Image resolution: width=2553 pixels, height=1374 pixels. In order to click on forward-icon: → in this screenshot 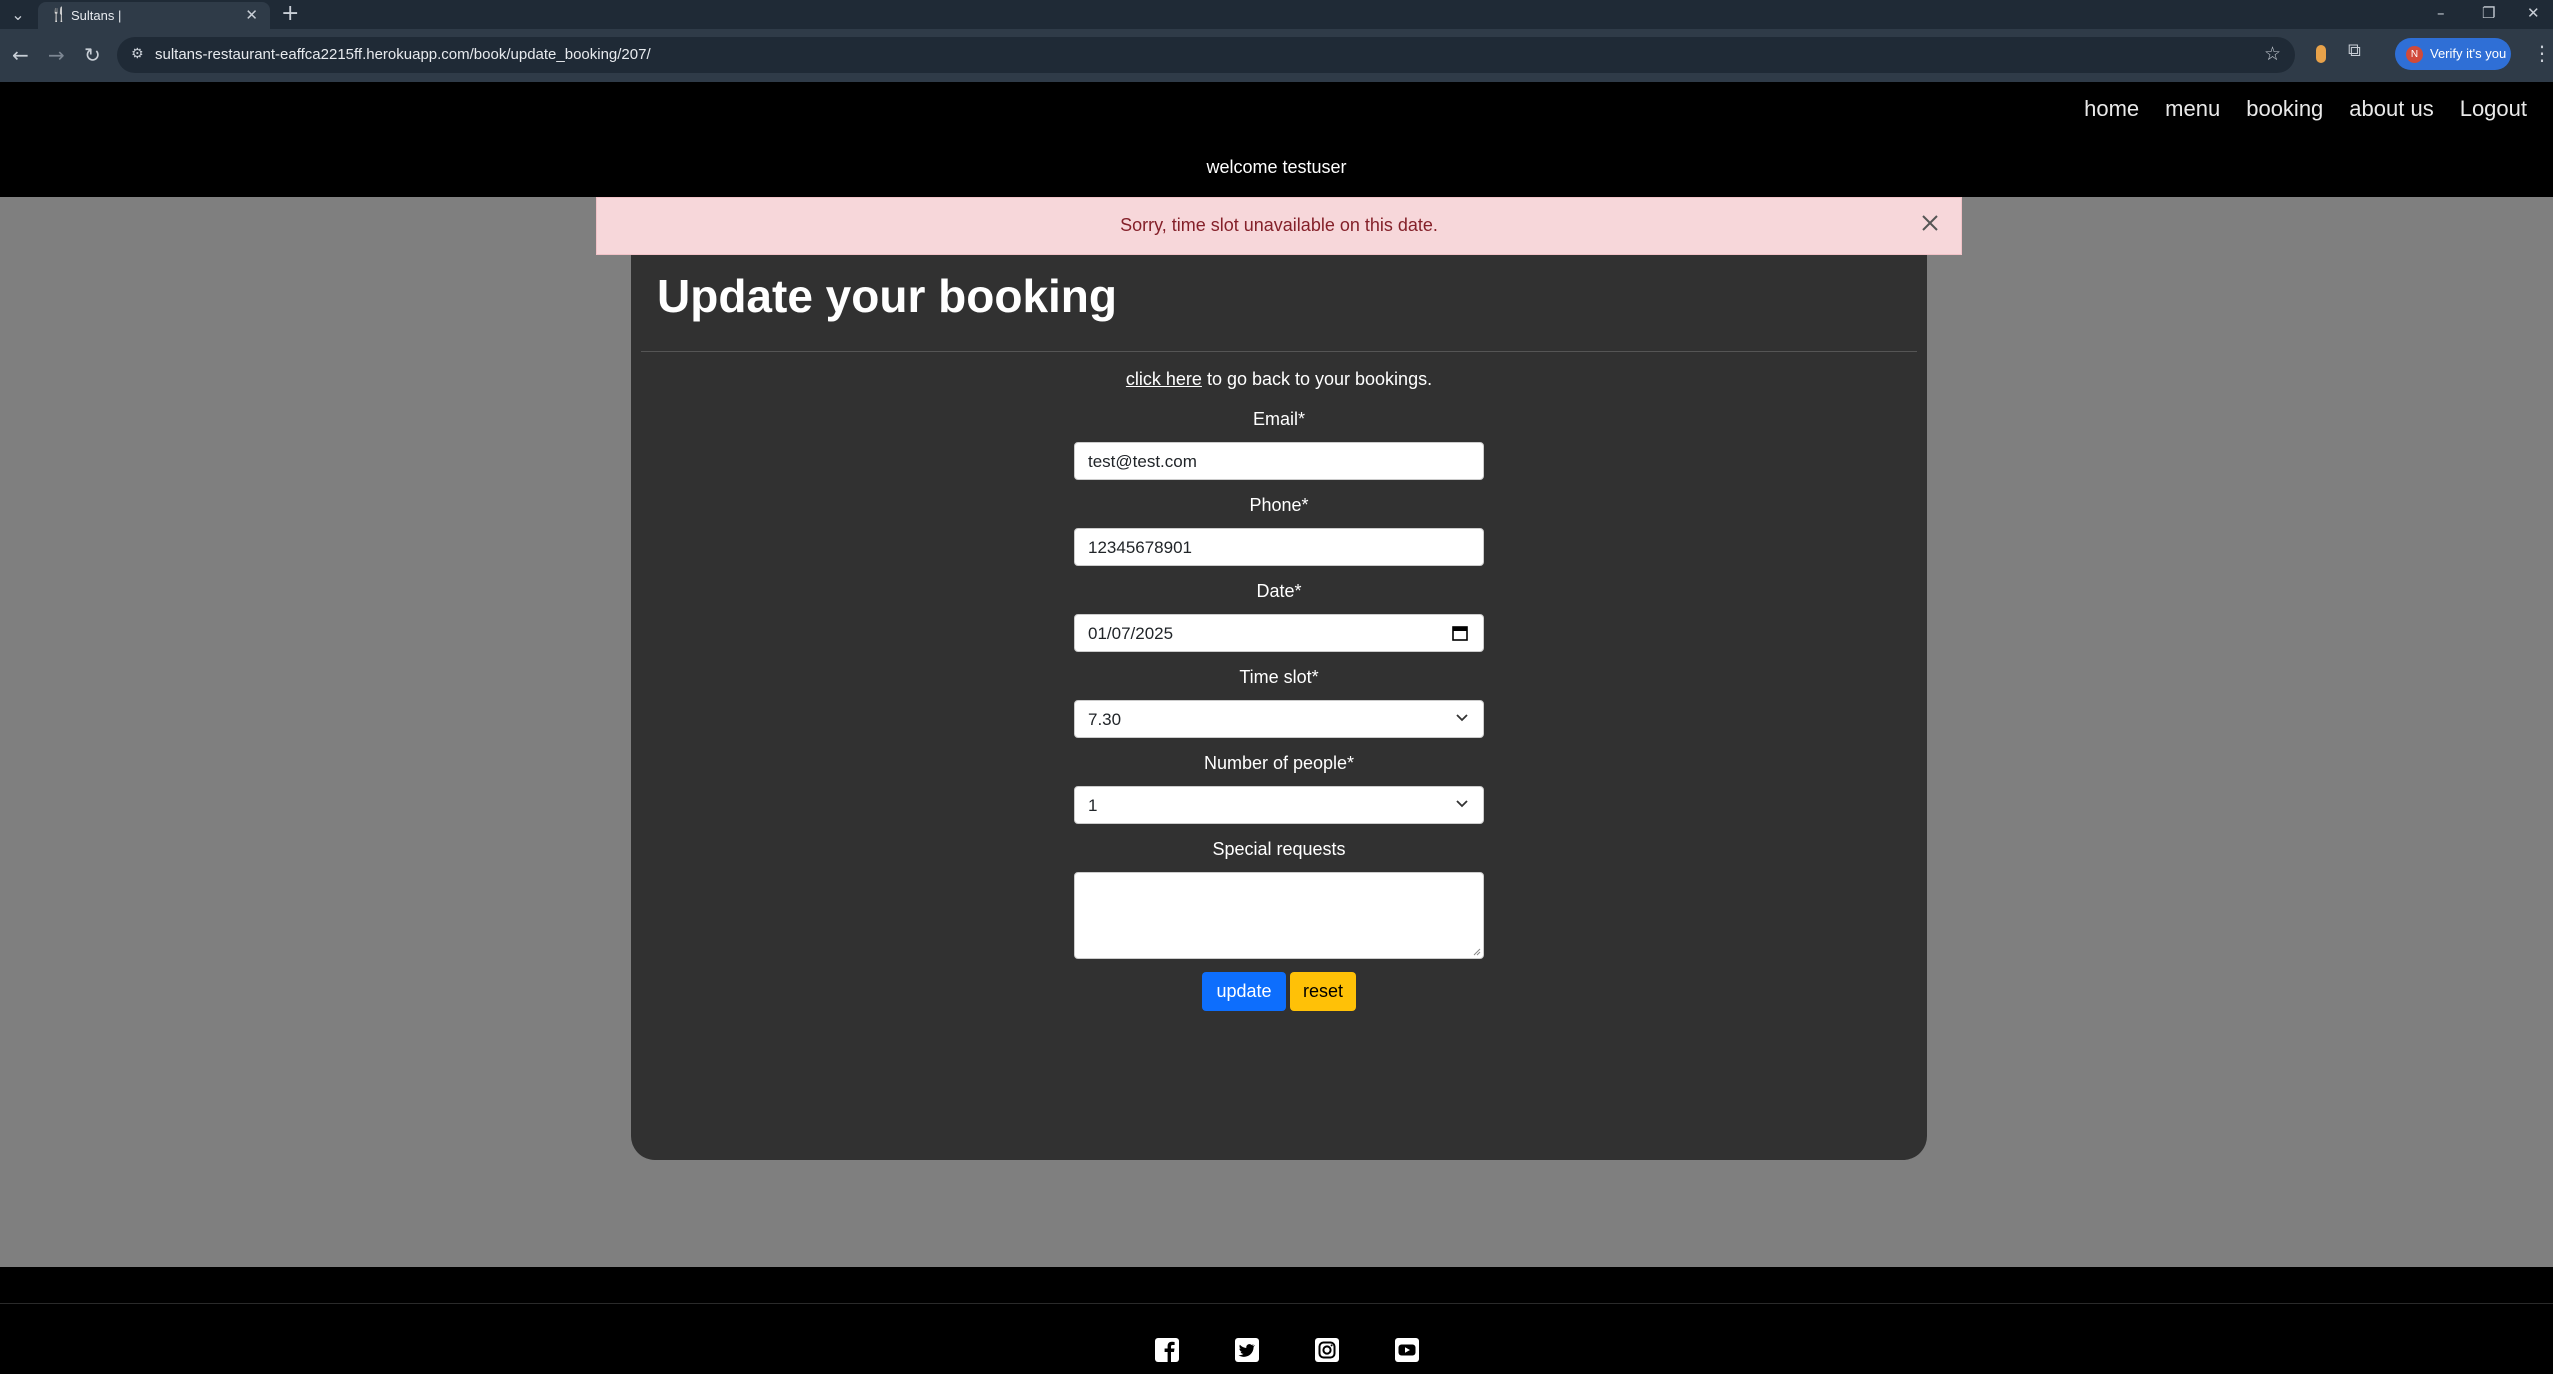, I will do `click(56, 55)`.